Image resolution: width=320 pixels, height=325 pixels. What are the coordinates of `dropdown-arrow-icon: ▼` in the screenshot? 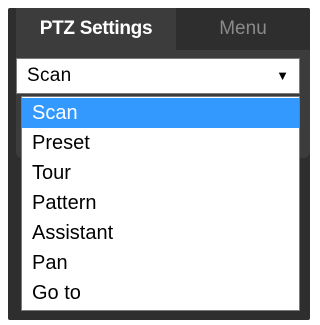 It's located at (282, 75).